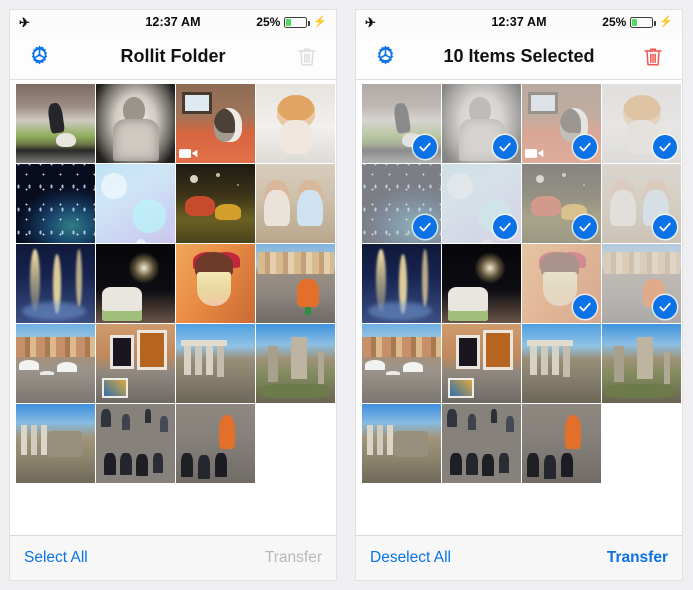 The height and width of the screenshot is (590, 693). What do you see at coordinates (519, 557) in the screenshot?
I see `bottom-toolbar: Deselect All Transfer` at bounding box center [519, 557].